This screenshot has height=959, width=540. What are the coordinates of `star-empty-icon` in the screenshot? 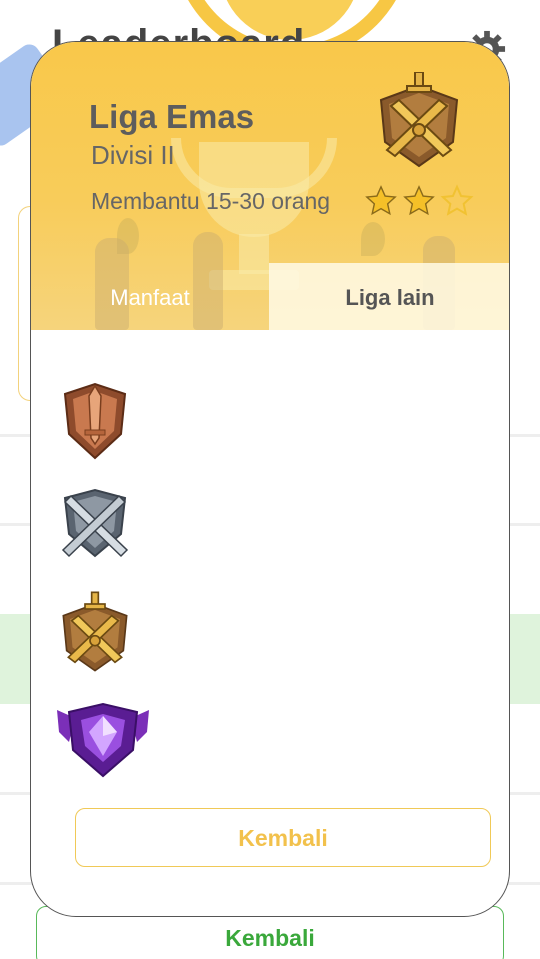 It's located at (457, 200).